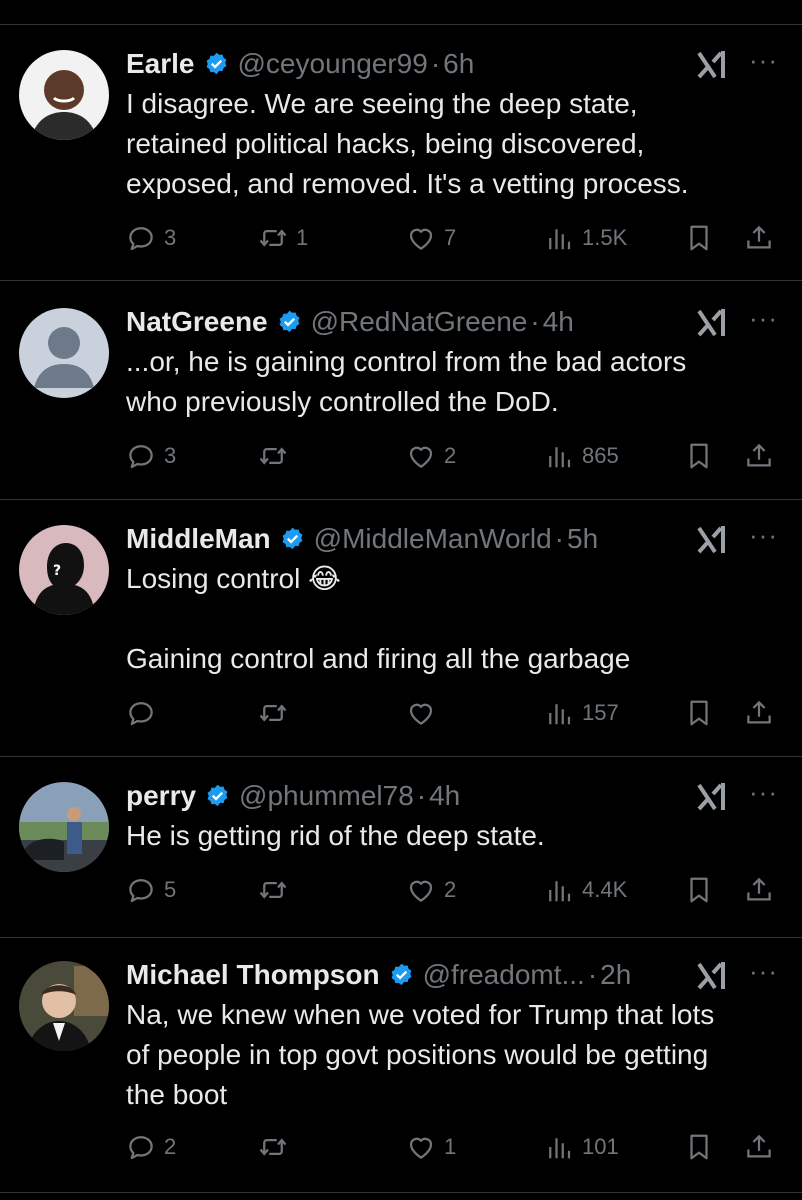 The width and height of the screenshot is (802, 1200). Describe the element at coordinates (600, 455) in the screenshot. I see `view-count: 865` at that location.